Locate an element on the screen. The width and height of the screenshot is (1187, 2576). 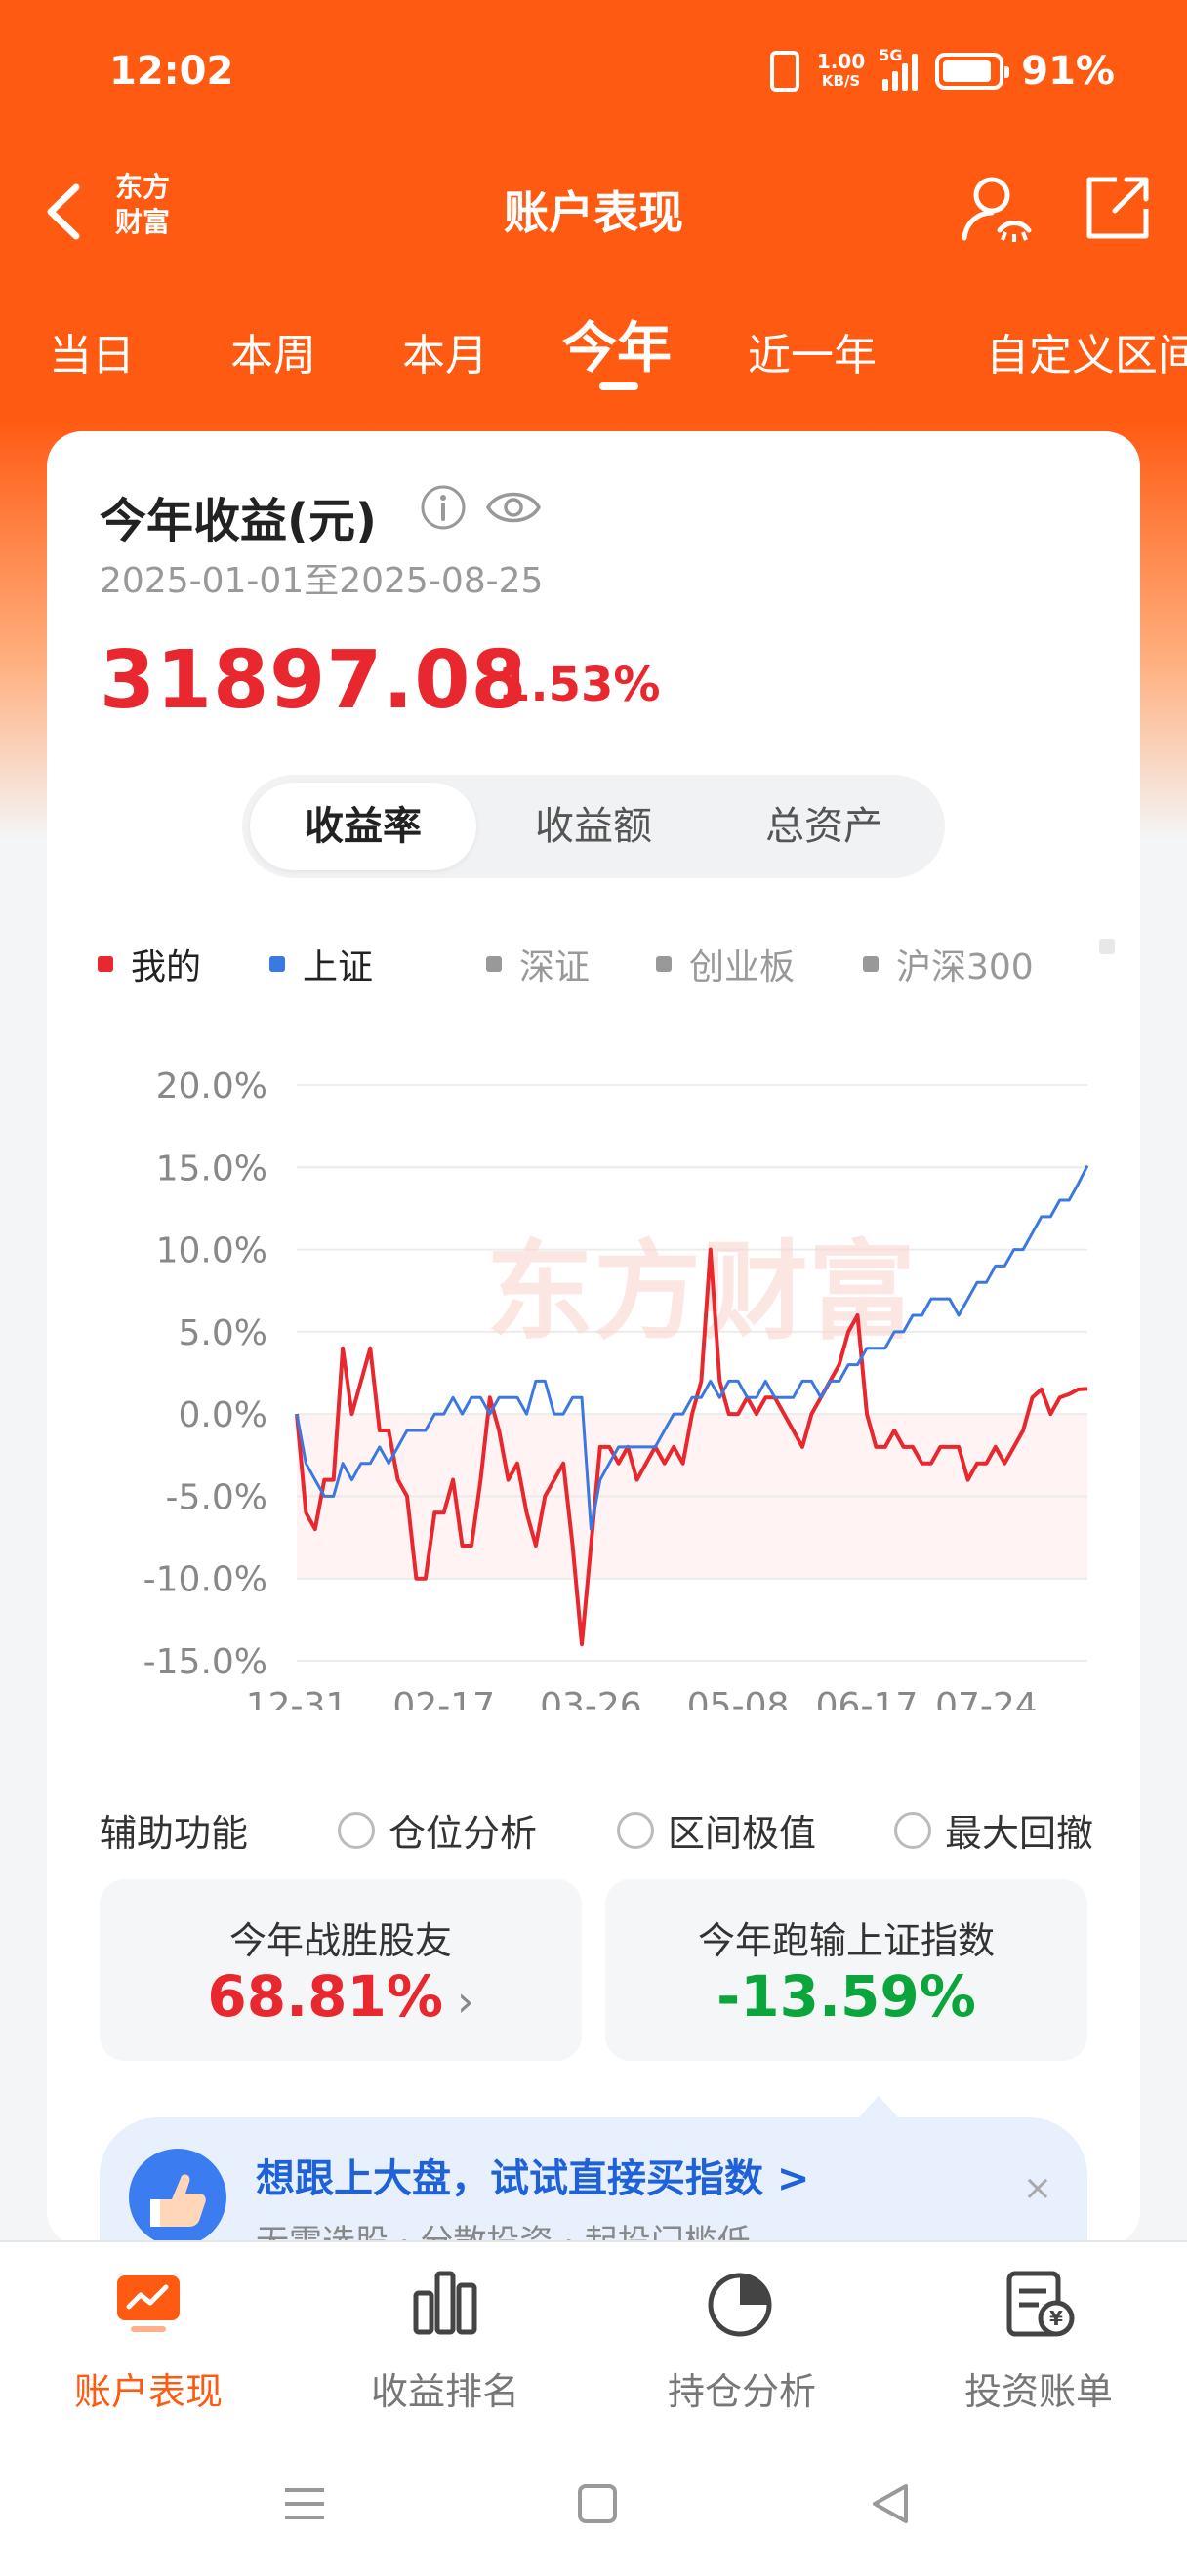
vibrate-icon is located at coordinates (784, 71).